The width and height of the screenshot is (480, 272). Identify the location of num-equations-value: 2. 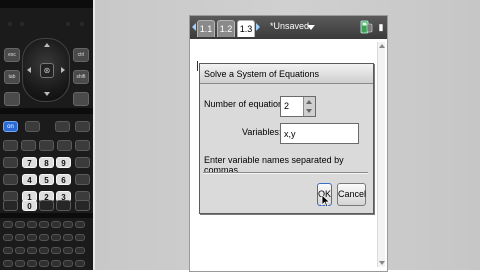
(286, 106).